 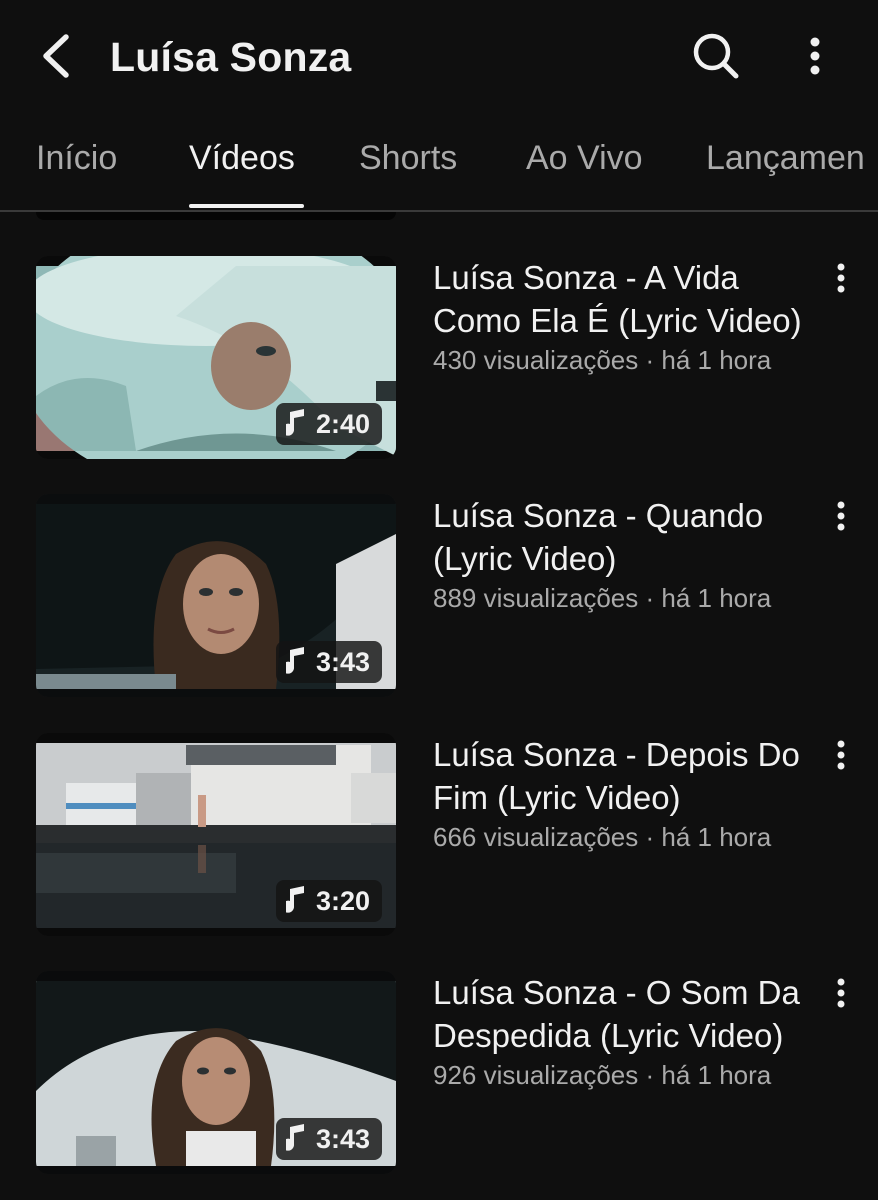 I want to click on video-stats: 430 visualizações · há 1 hora, so click(x=628, y=360).